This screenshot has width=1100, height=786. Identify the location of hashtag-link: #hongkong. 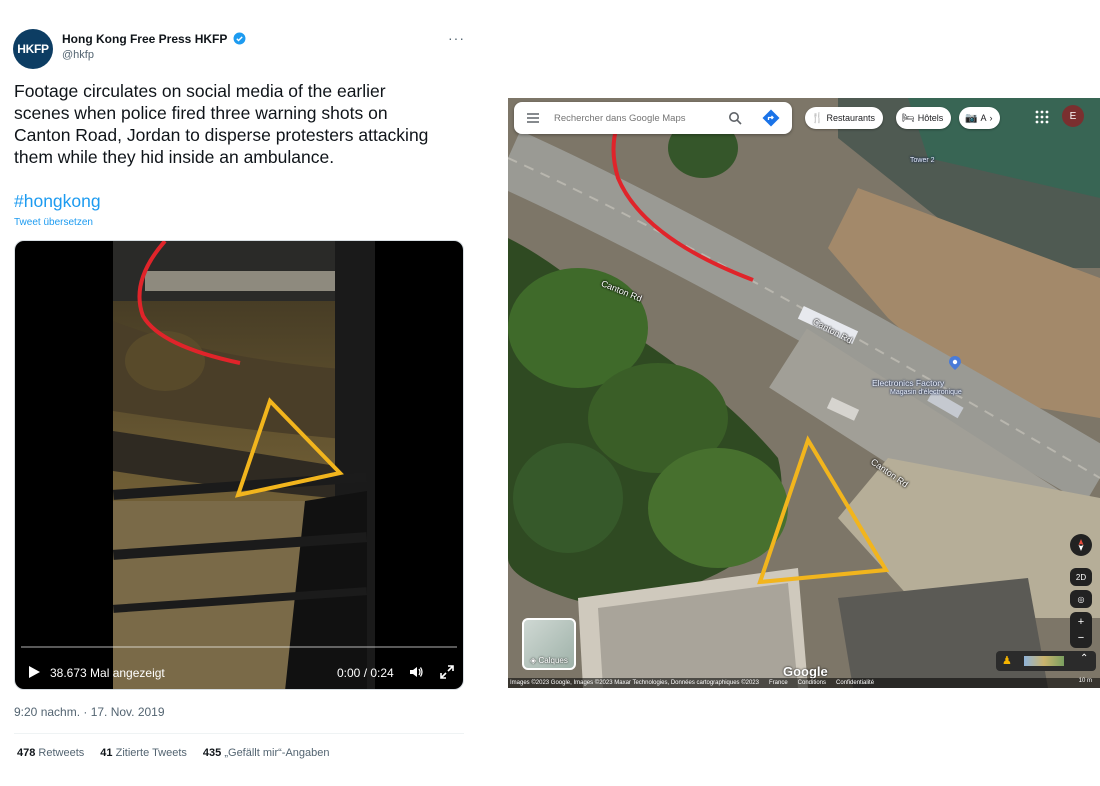
(57, 201).